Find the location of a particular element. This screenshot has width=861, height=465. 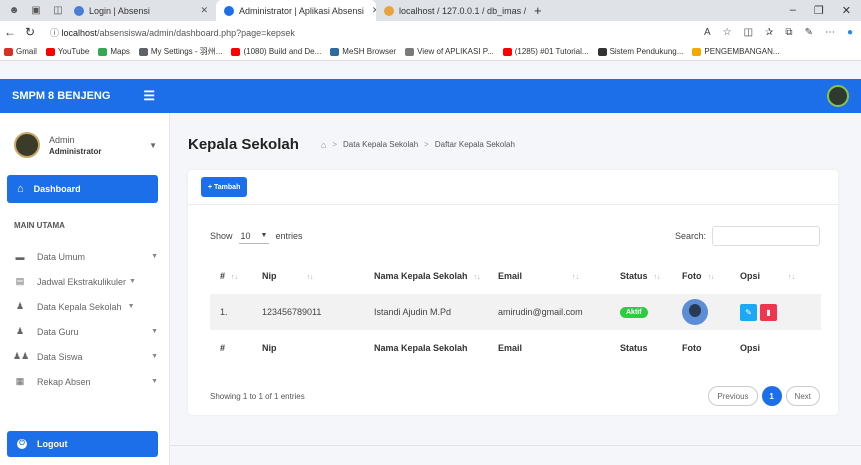

add-button: + Tambah is located at coordinates (224, 187).